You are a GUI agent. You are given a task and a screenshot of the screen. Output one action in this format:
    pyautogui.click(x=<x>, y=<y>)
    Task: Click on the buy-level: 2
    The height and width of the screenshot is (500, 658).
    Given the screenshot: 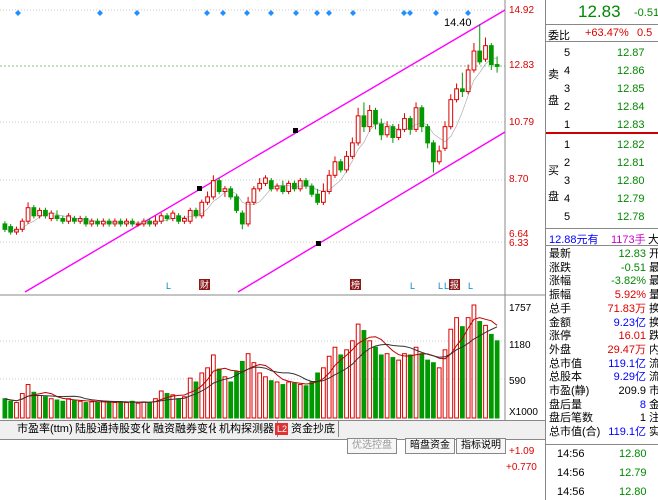 What is the action you would take?
    pyautogui.click(x=567, y=163)
    